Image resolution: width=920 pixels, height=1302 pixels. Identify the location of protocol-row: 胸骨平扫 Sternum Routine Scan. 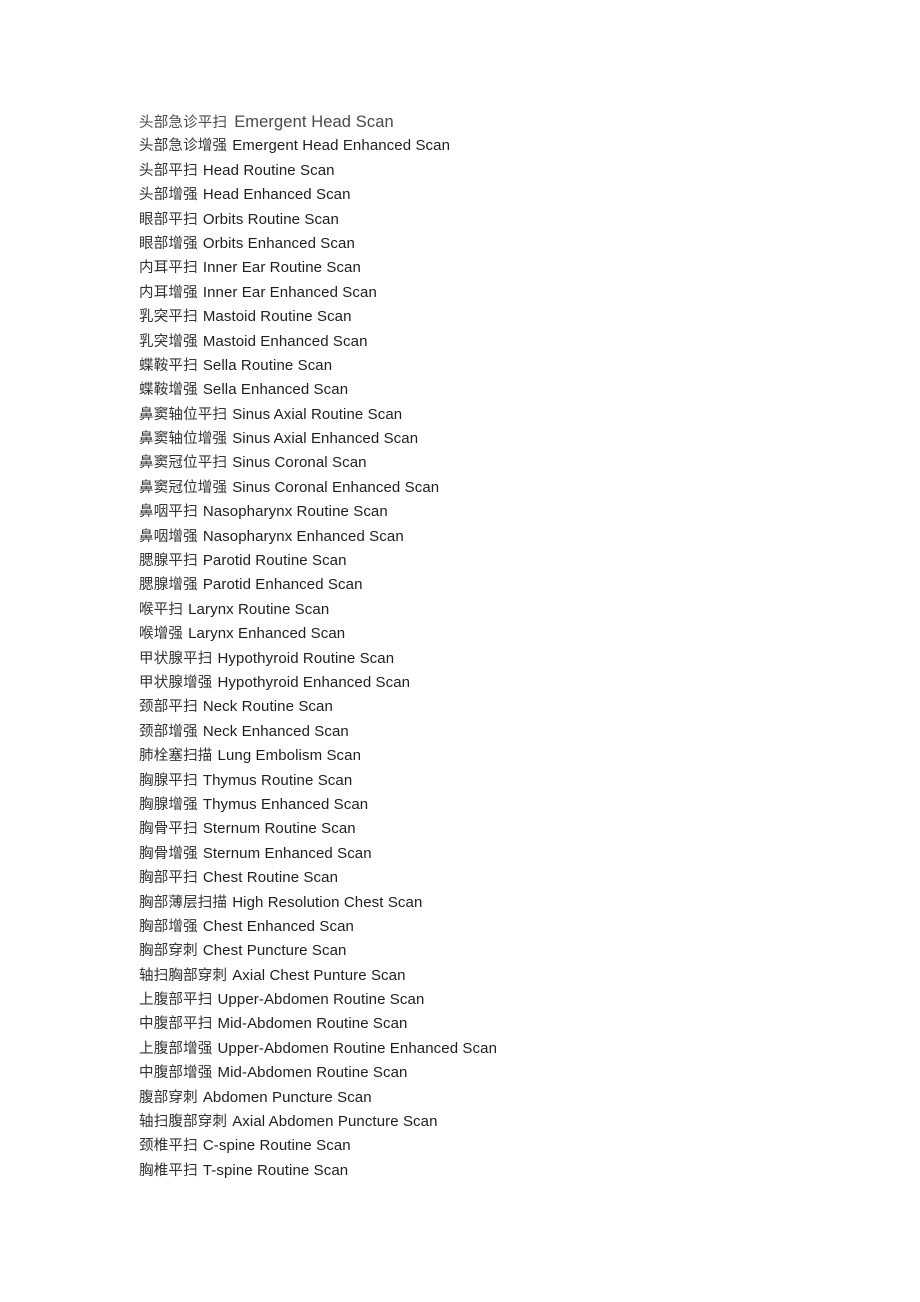
(489, 829).